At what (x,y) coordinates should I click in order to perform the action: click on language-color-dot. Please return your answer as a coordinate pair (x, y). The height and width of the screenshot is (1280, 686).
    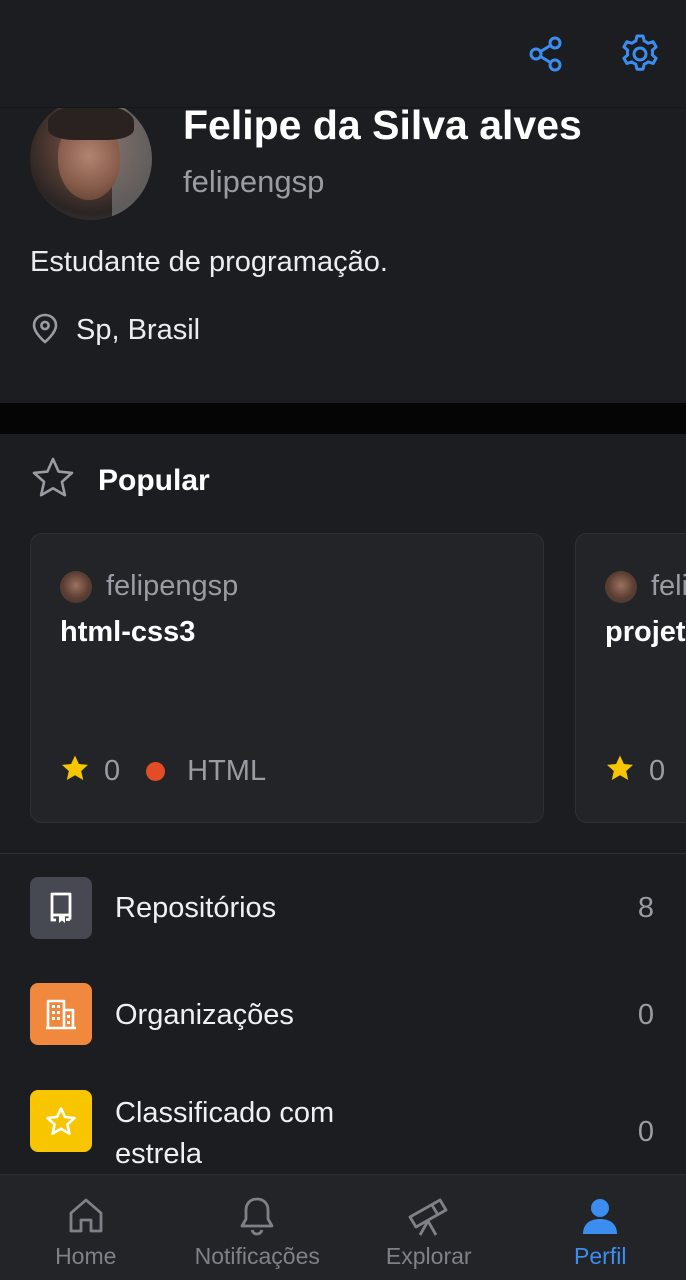
    Looking at the image, I should click on (156, 771).